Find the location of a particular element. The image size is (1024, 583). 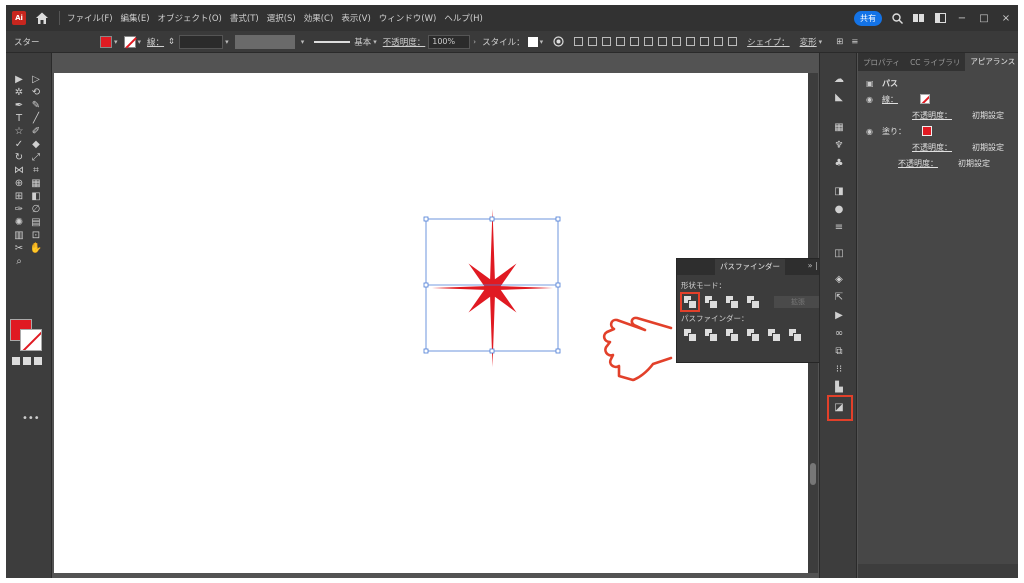

opacity-label: 不透明度： is located at coordinates (404, 42).